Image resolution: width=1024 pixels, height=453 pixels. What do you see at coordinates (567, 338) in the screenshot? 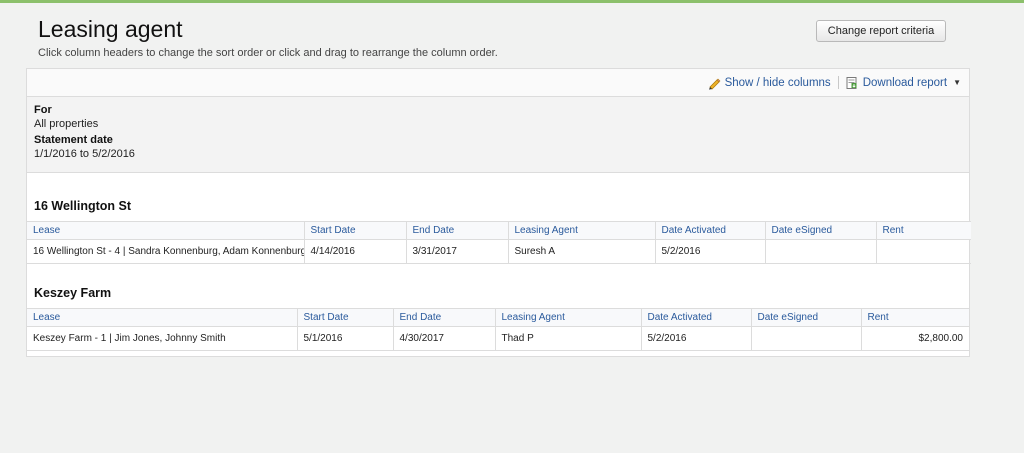
I see `cell-leasing-agent: Thad P` at bounding box center [567, 338].